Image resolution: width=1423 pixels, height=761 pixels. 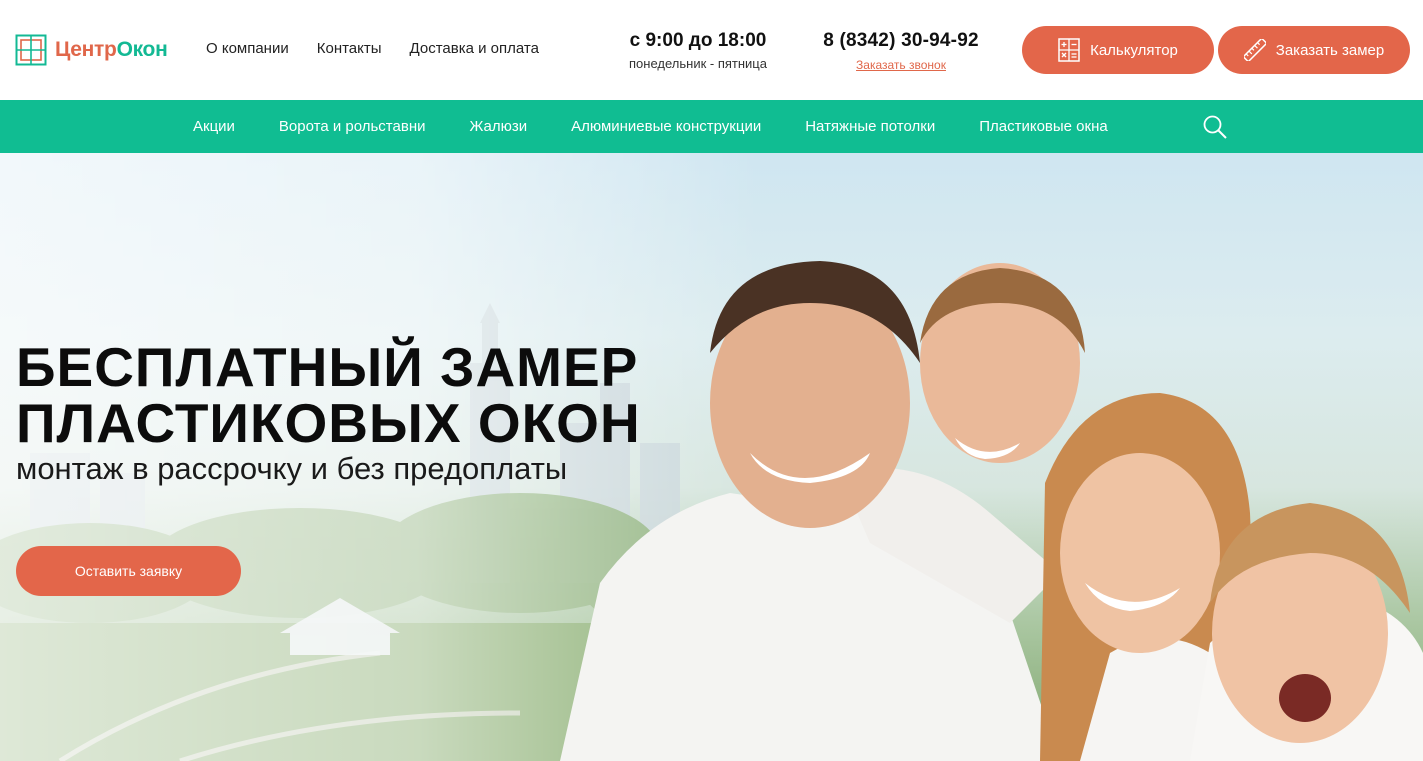 I want to click on ruler-icon, so click(x=1254, y=50).